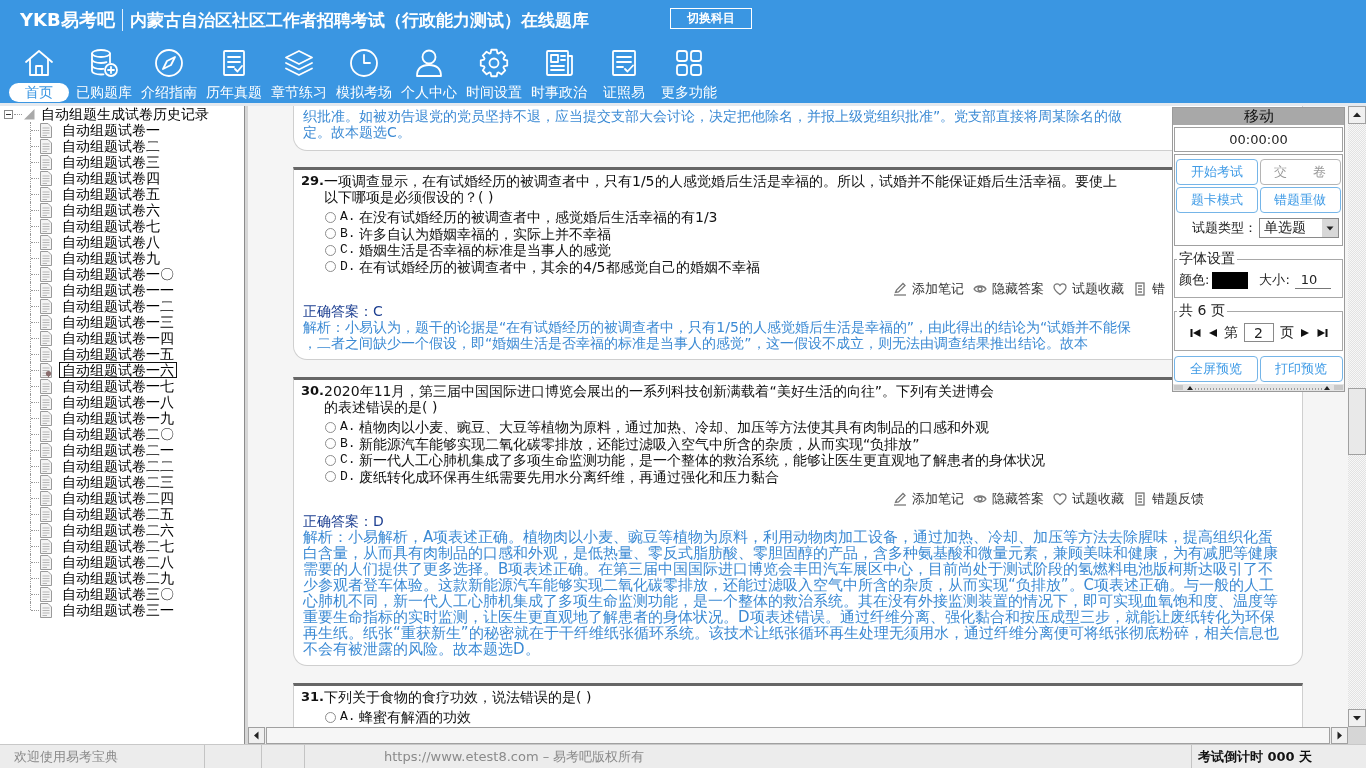 Image resolution: width=1366 pixels, height=768 pixels. Describe the element at coordinates (1322, 332) in the screenshot. I see `last-page-icon` at that location.